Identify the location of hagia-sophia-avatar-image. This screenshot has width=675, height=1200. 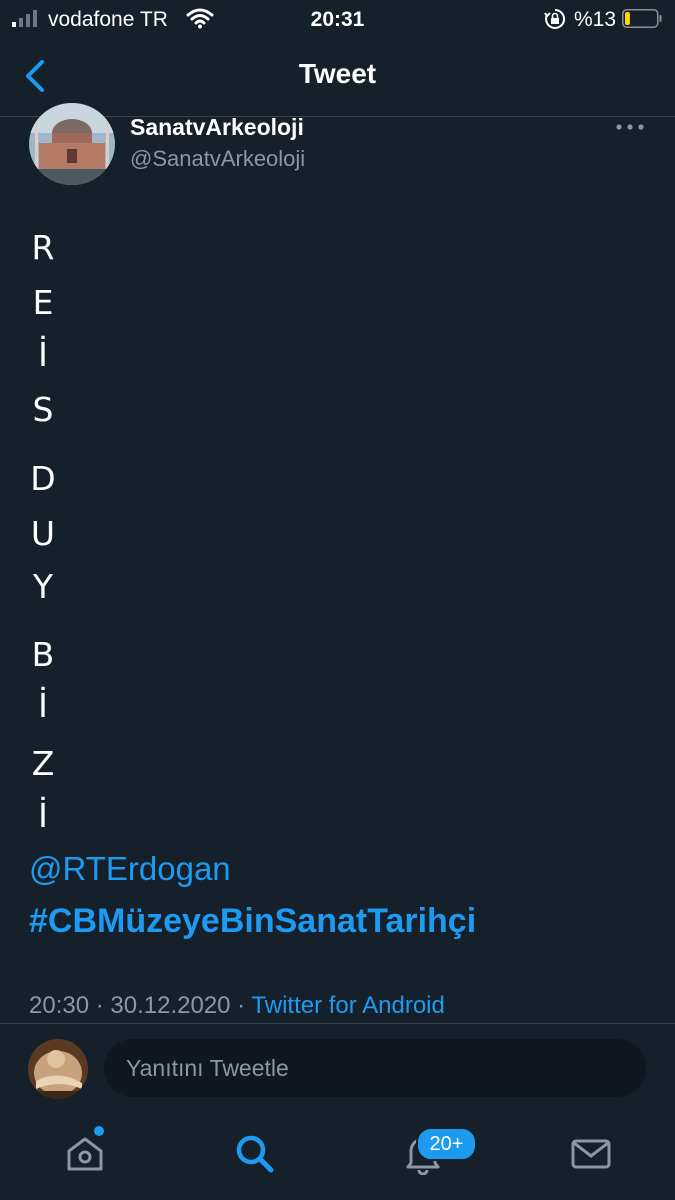
(72, 144).